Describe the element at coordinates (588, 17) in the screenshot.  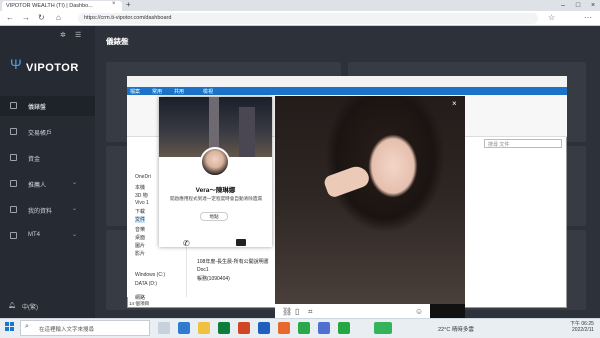
I see `menu-icon: ⋯` at that location.